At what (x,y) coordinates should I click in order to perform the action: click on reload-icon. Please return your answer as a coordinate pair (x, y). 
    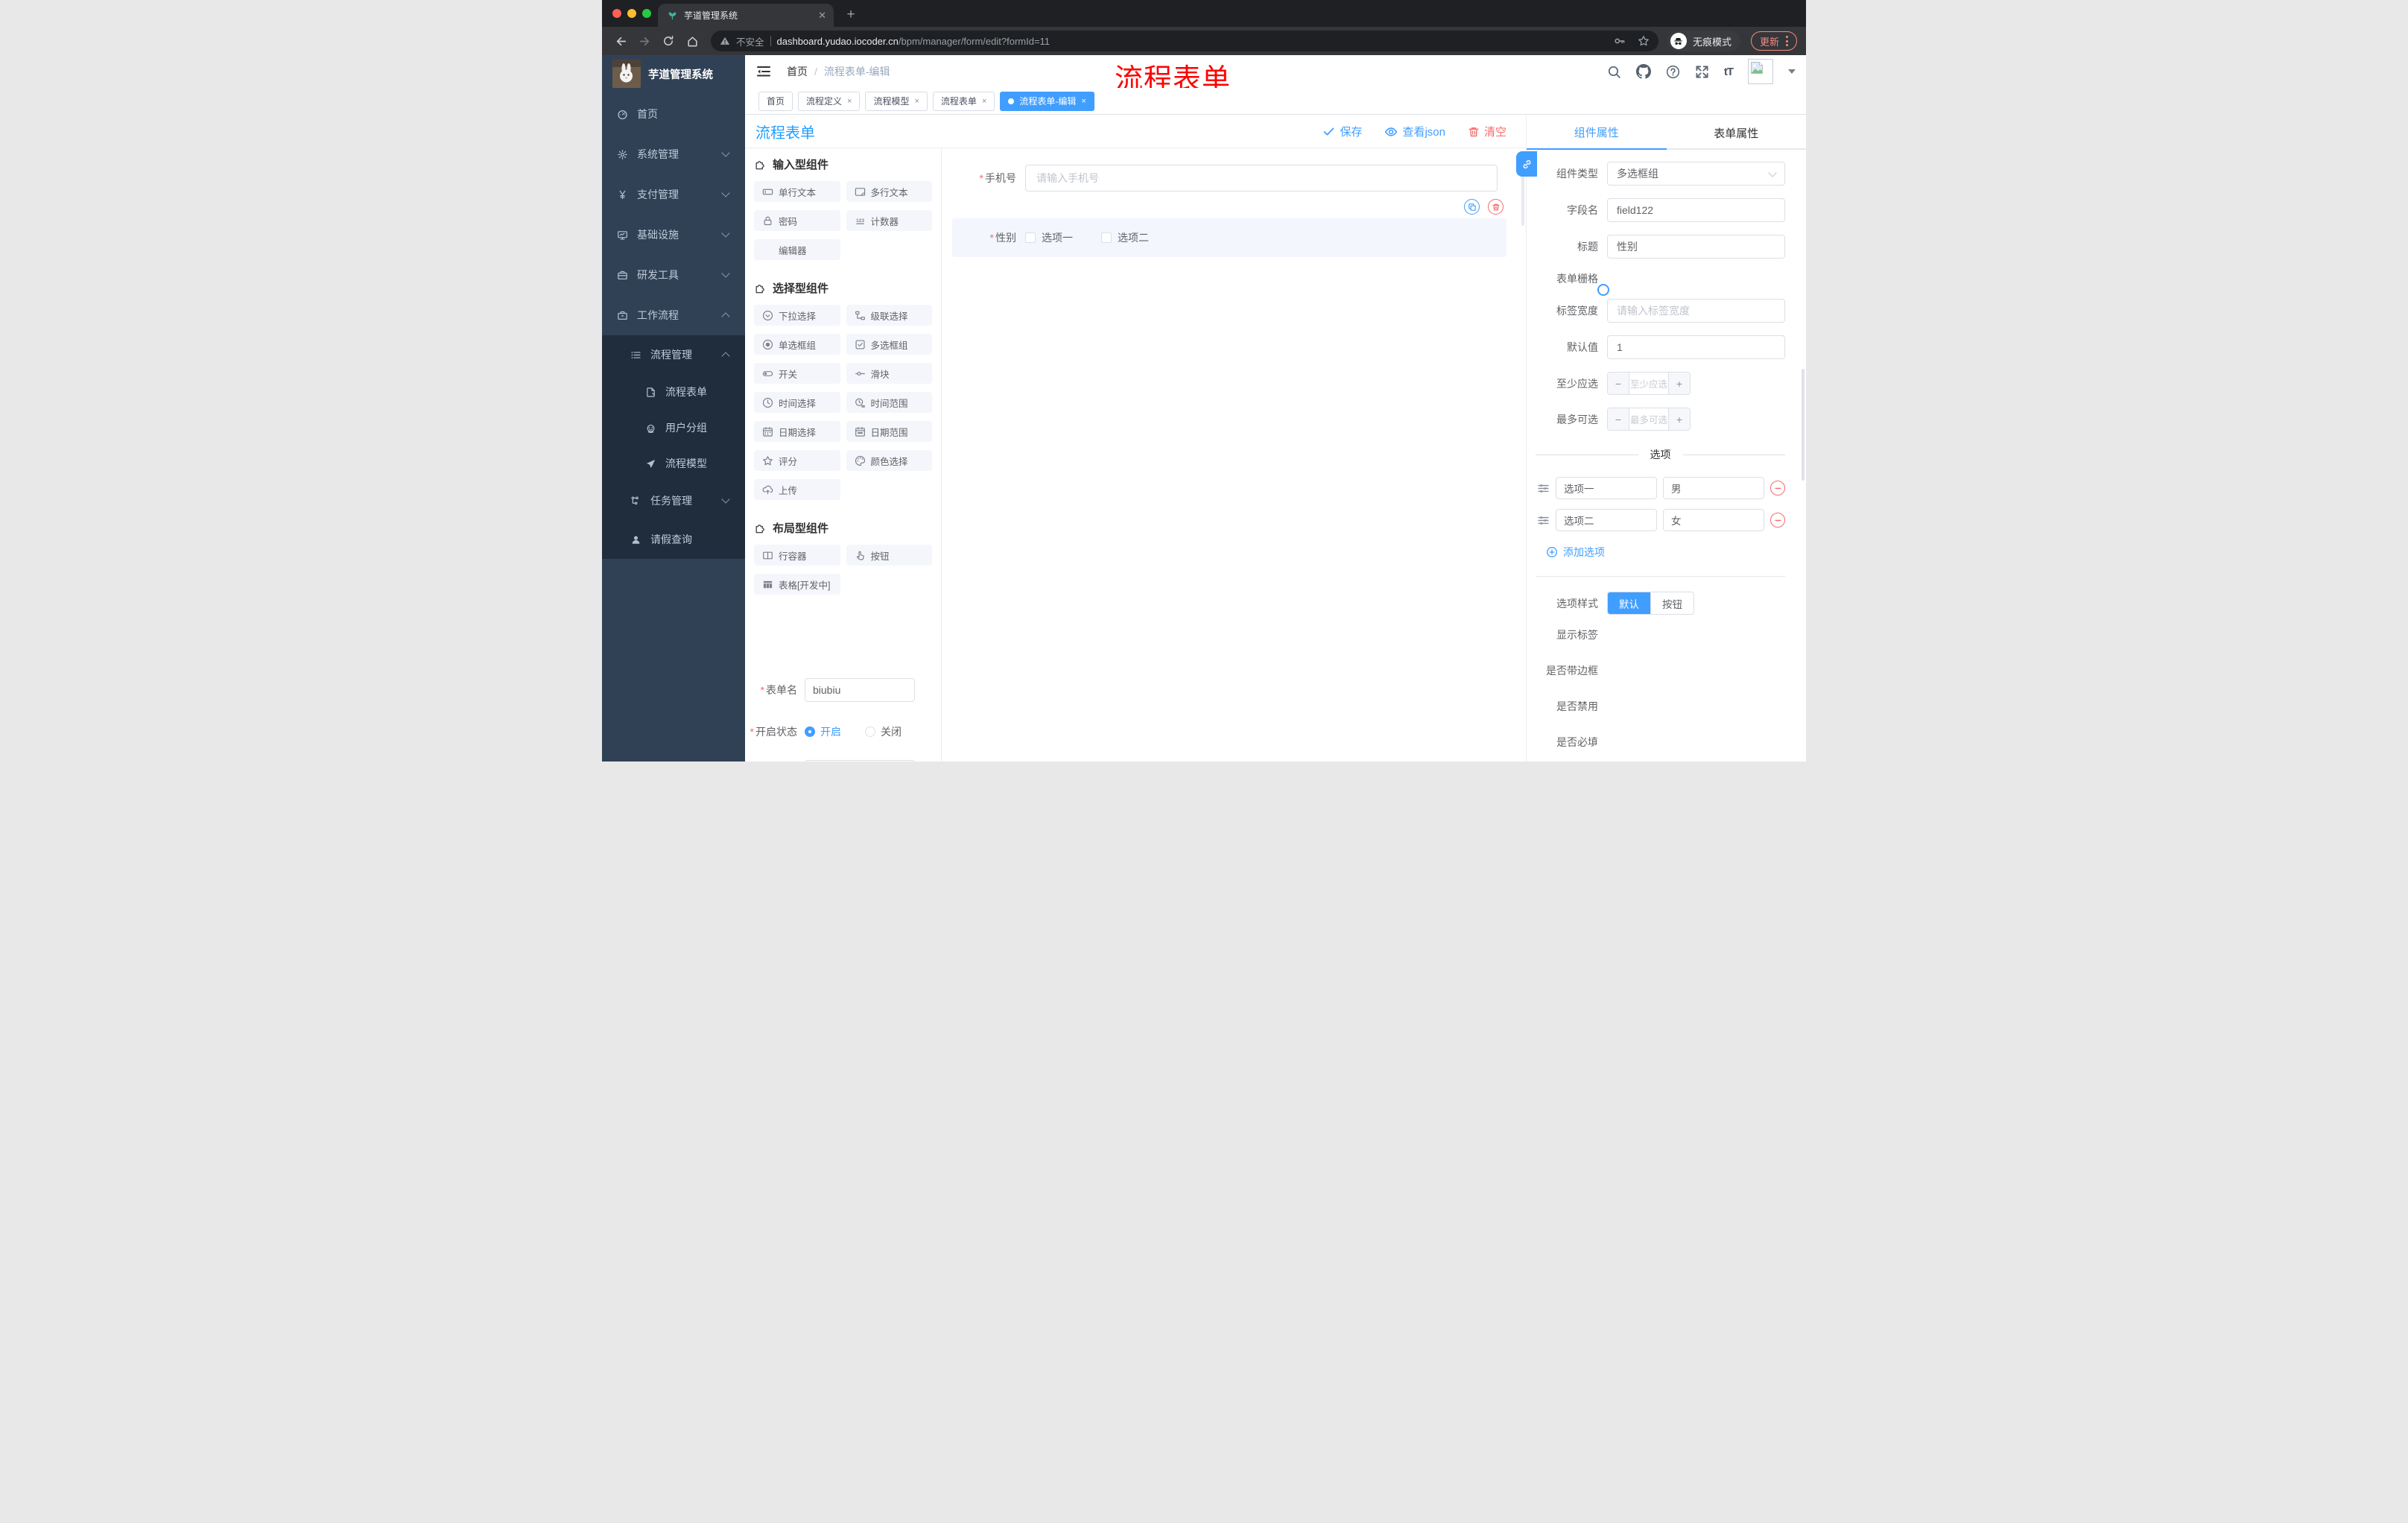
    Looking at the image, I should click on (668, 41).